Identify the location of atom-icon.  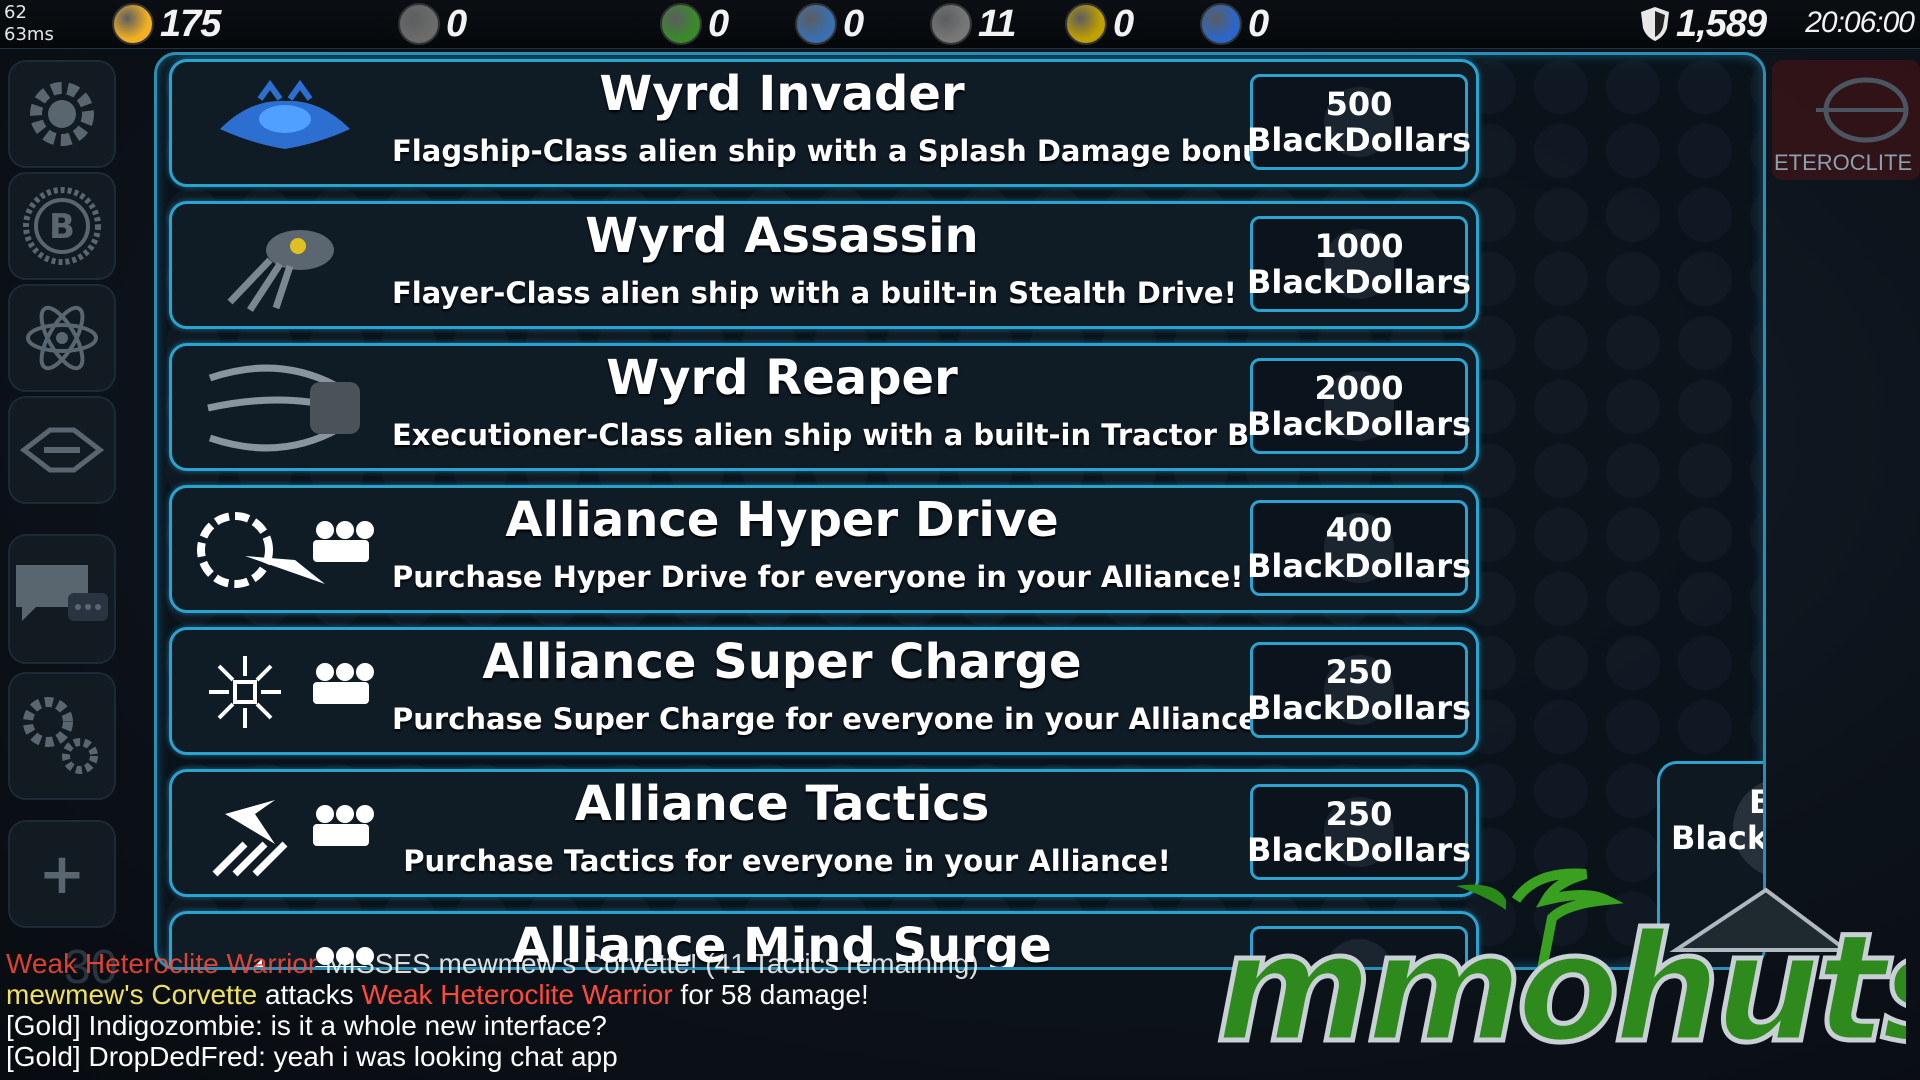
(951, 24).